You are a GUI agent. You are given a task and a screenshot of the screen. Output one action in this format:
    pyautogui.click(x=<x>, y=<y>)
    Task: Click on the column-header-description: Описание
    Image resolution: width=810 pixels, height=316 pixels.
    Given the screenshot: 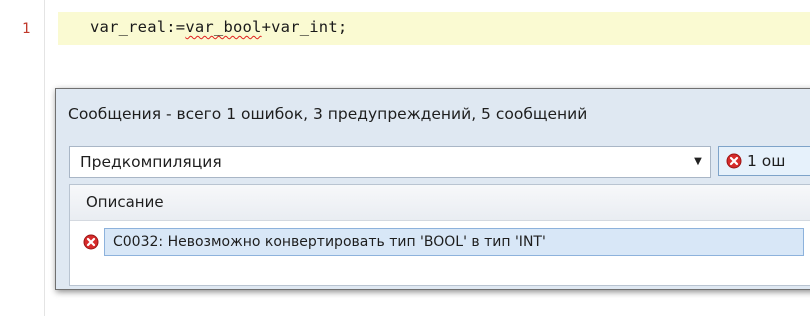 What is the action you would take?
    pyautogui.click(x=125, y=202)
    